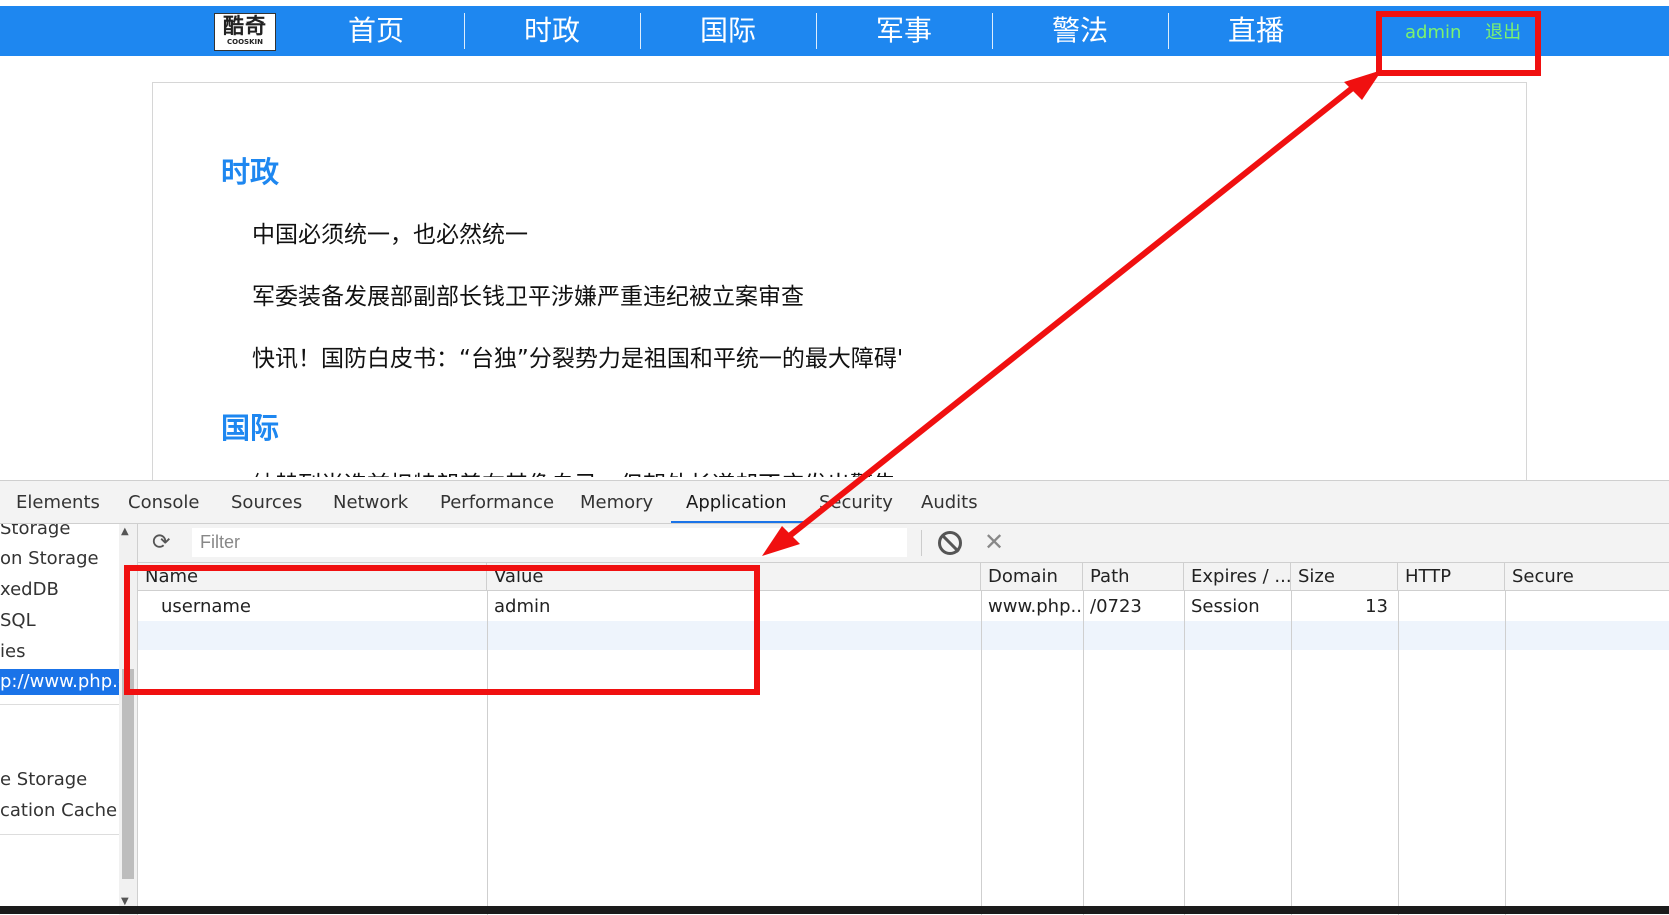 The width and height of the screenshot is (1669, 915). What do you see at coordinates (834, 910) in the screenshot?
I see `bottom-bar` at bounding box center [834, 910].